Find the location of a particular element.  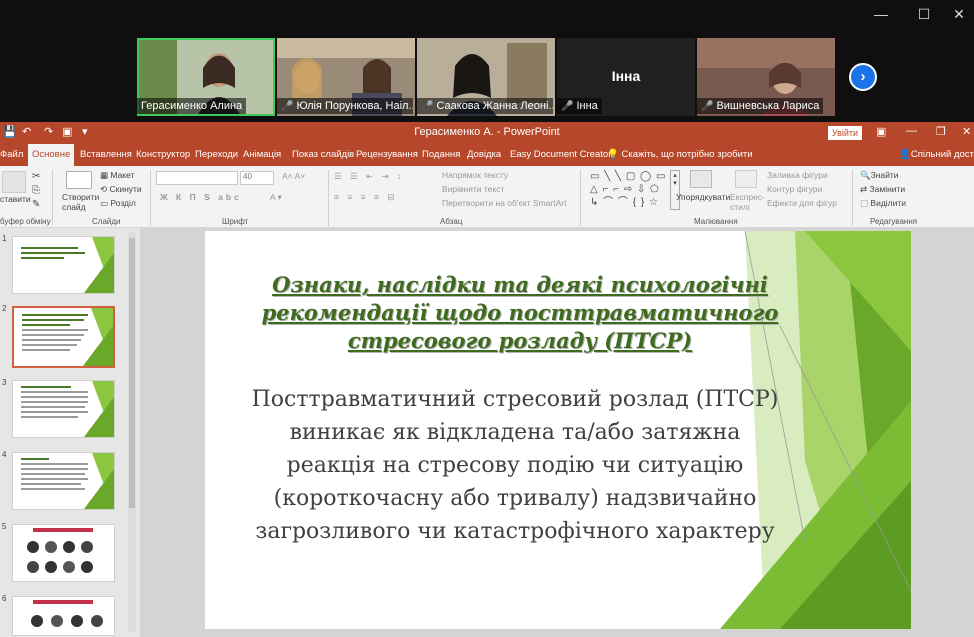

ribbon-options-icon: ▣ is located at coordinates (881, 131).